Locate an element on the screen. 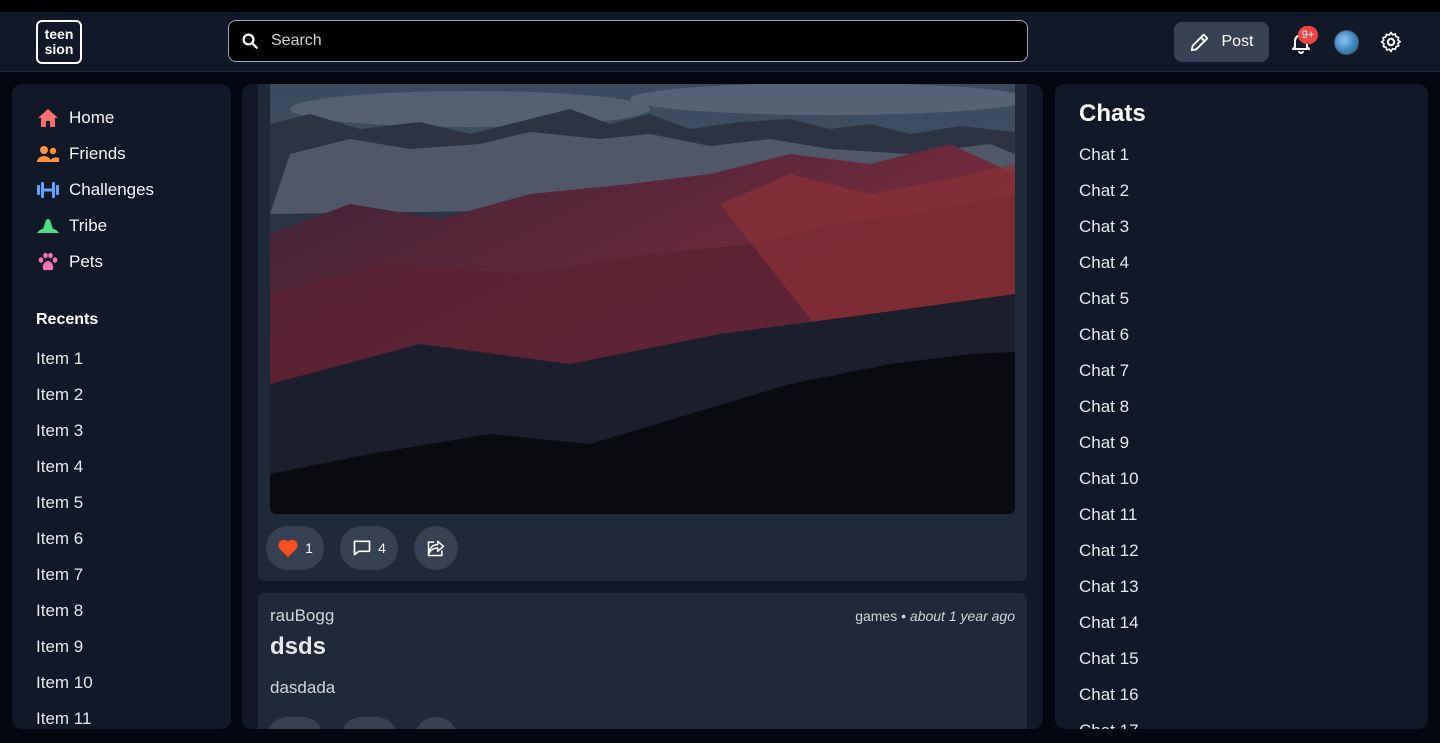  comment-button: 4 is located at coordinates (369, 548).